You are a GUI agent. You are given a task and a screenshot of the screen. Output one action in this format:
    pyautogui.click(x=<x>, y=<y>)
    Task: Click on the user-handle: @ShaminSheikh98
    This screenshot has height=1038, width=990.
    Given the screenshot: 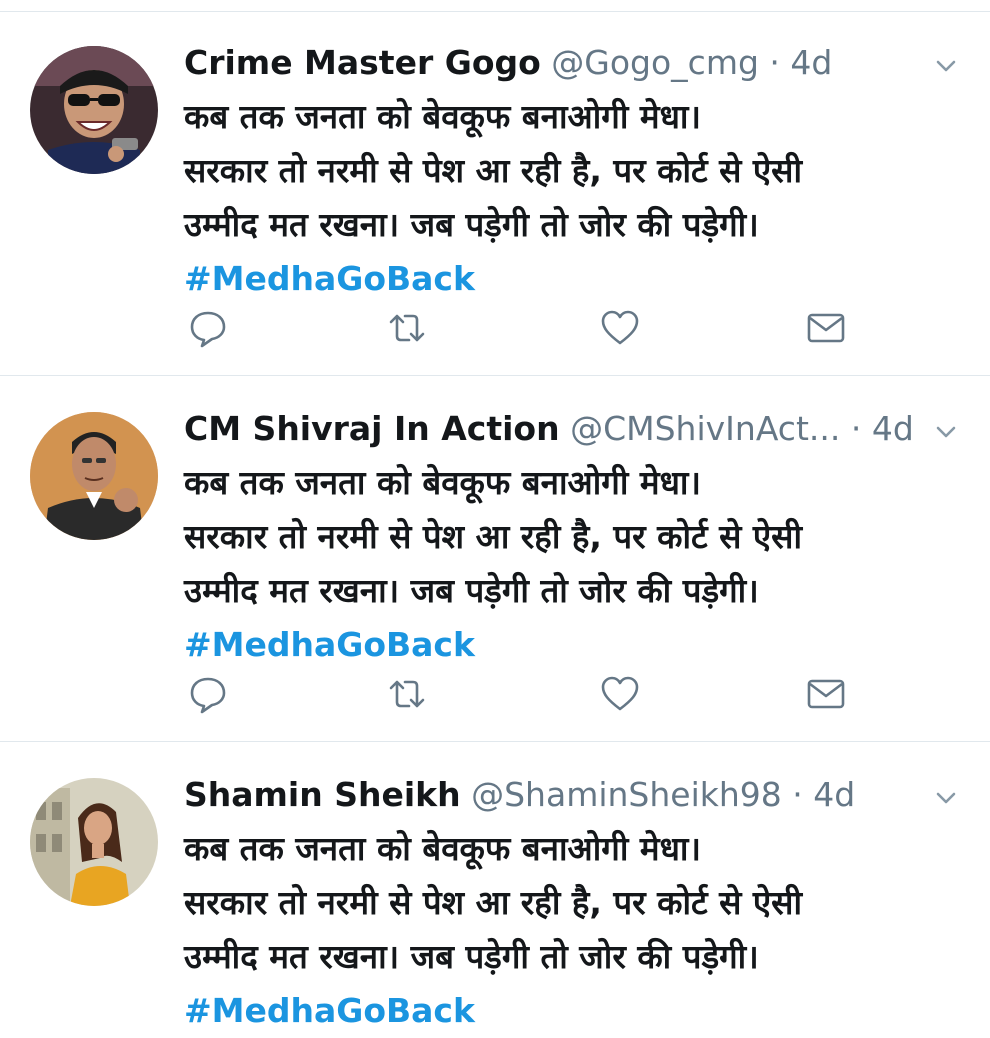 What is the action you would take?
    pyautogui.click(x=626, y=794)
    